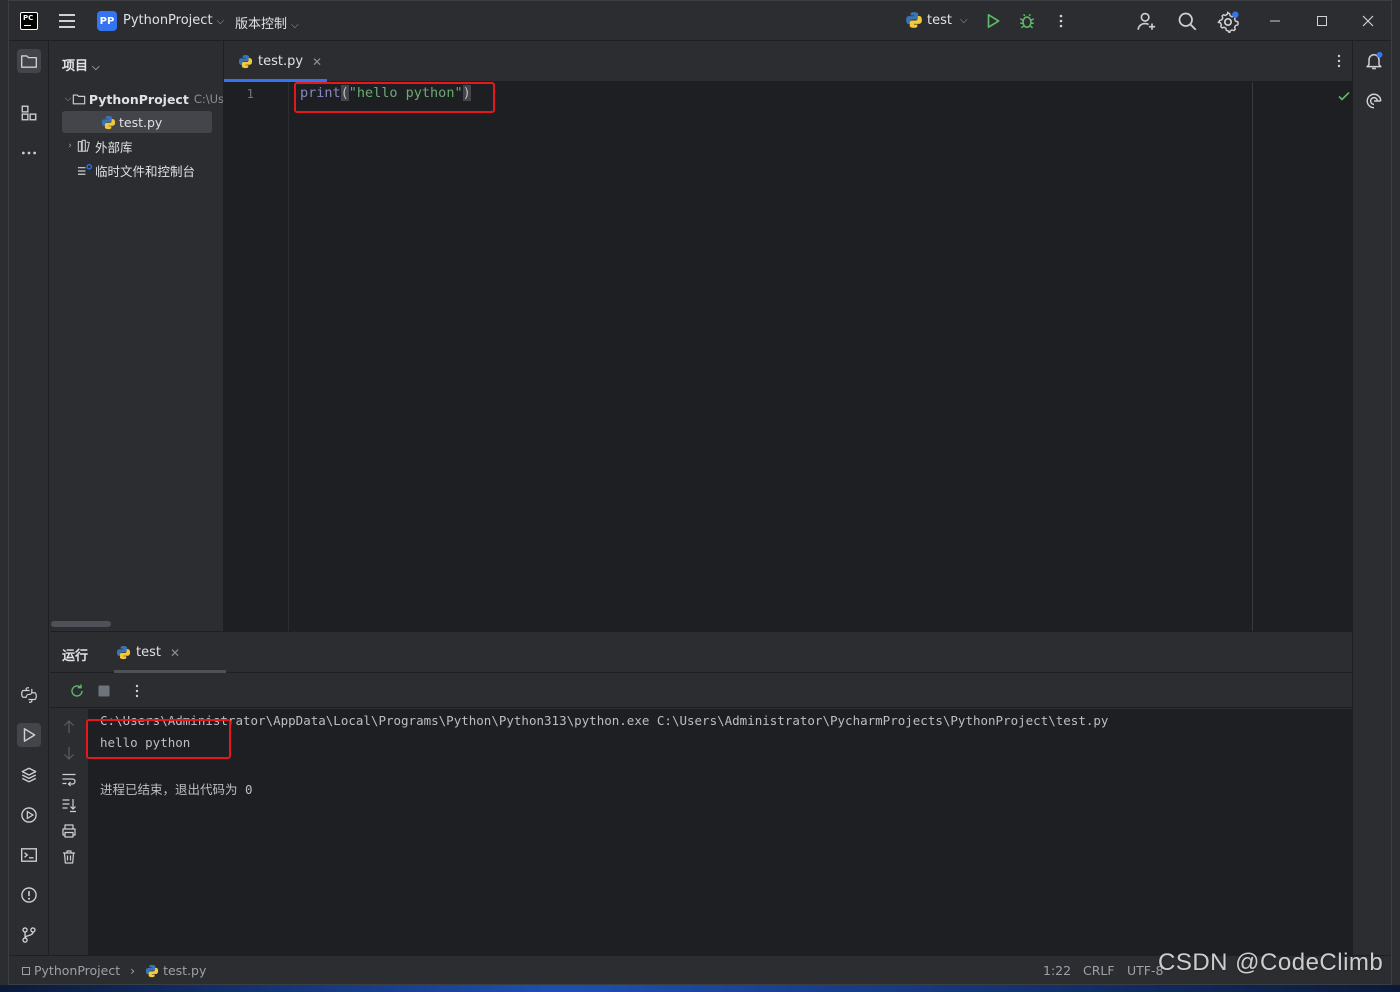 The width and height of the screenshot is (1400, 992). I want to click on code-token-string: "hello python", so click(405, 93).